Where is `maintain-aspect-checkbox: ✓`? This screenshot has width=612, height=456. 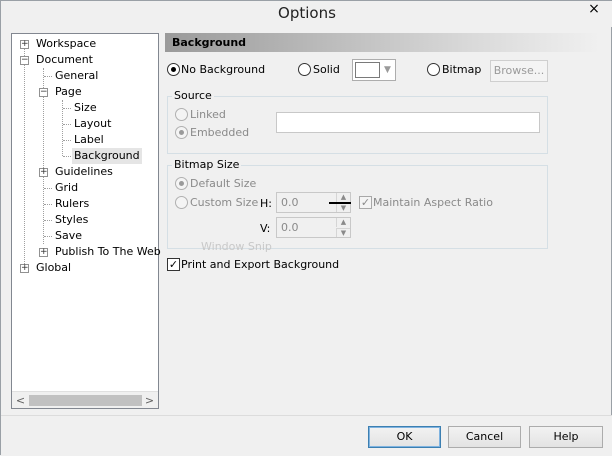
maintain-aspect-checkbox: ✓ is located at coordinates (365, 202).